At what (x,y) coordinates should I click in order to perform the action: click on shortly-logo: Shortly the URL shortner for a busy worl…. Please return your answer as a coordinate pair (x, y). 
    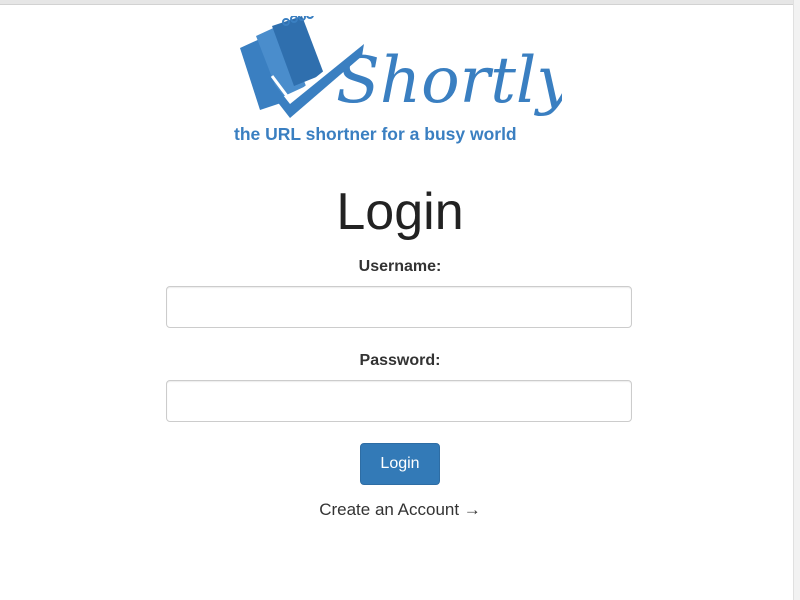
    Looking at the image, I should click on (397, 81).